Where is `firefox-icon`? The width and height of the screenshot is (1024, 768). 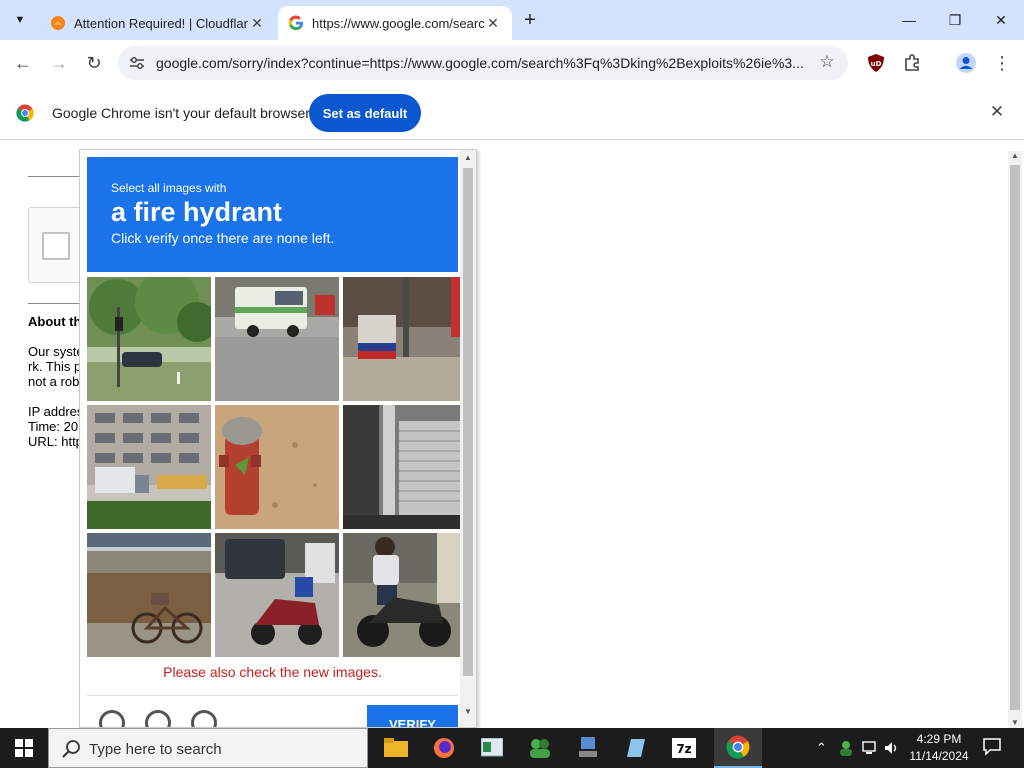
firefox-icon is located at coordinates (444, 748).